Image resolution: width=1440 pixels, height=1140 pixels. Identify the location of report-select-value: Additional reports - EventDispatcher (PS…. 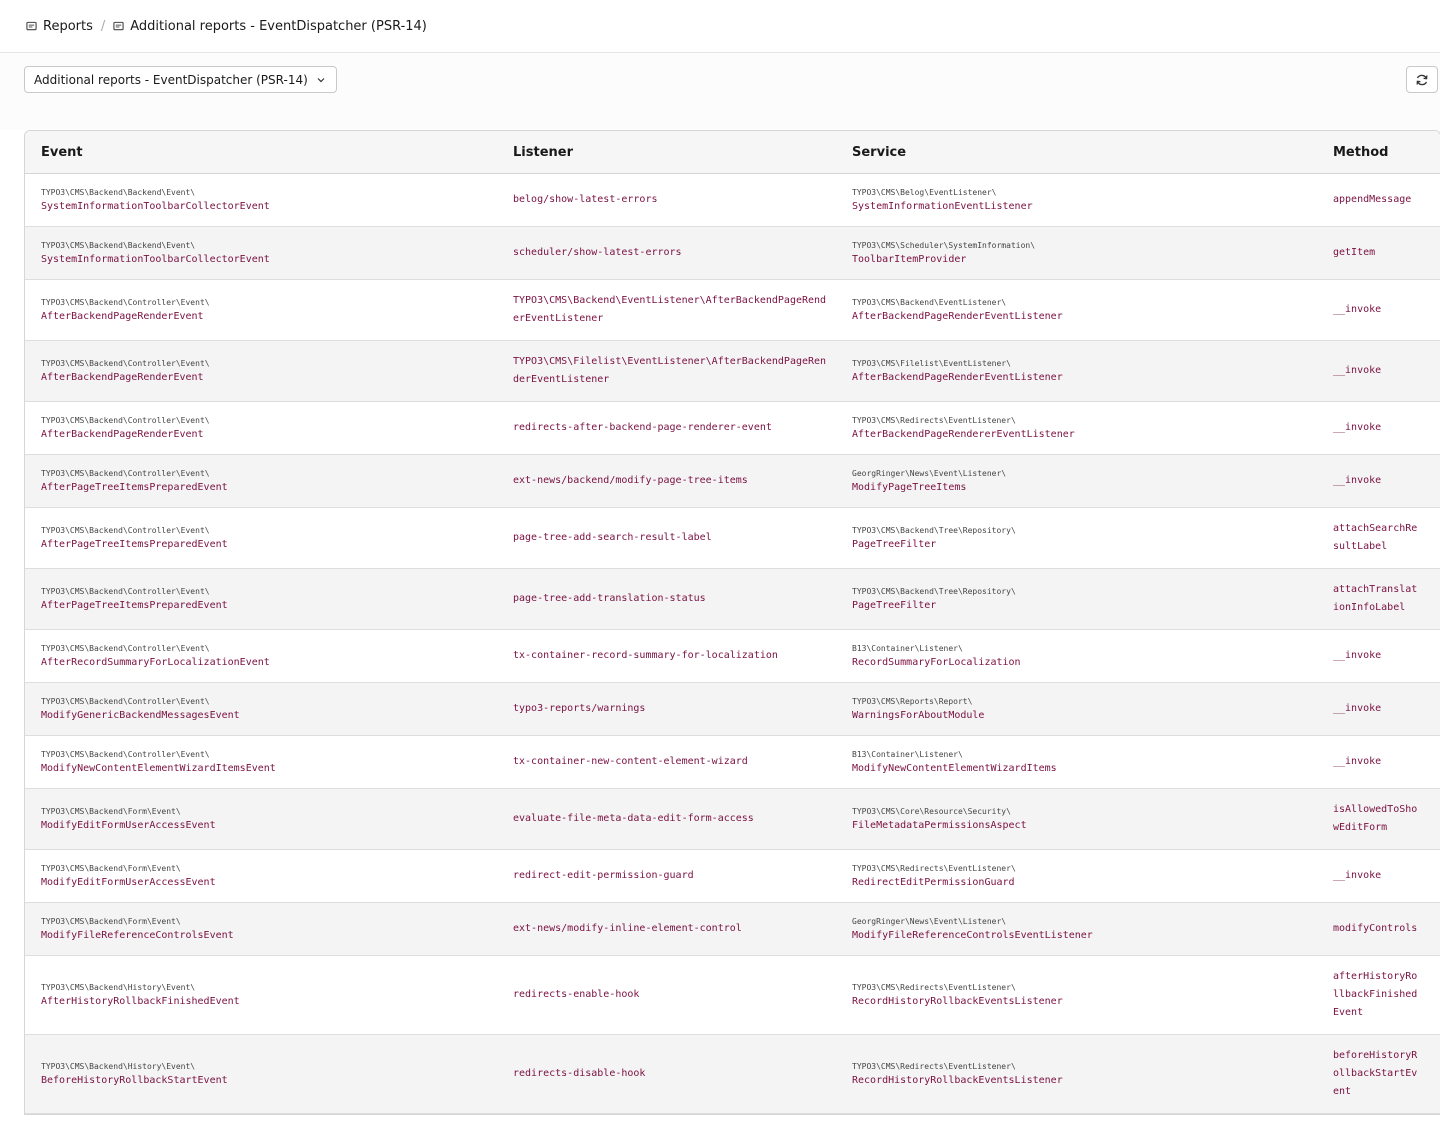
(171, 79).